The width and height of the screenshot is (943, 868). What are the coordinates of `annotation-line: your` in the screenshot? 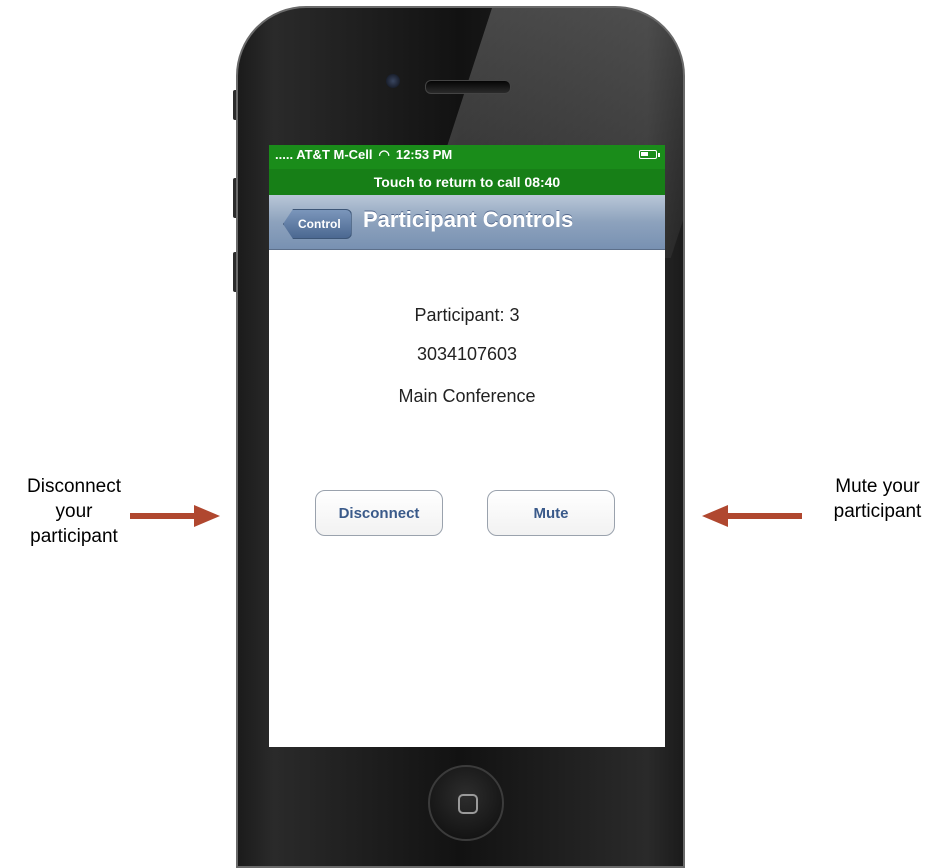 It's located at (74, 511).